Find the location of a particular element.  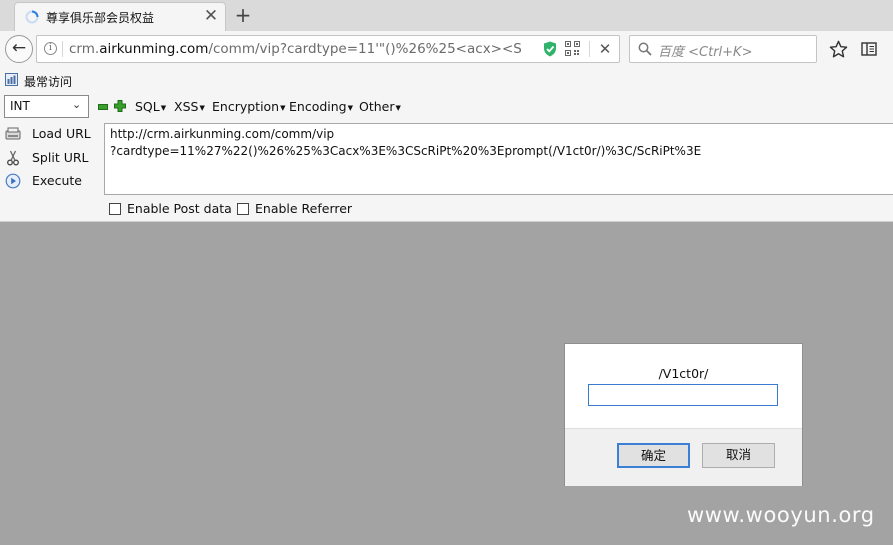

other-menu: Other▼ is located at coordinates (380, 106).